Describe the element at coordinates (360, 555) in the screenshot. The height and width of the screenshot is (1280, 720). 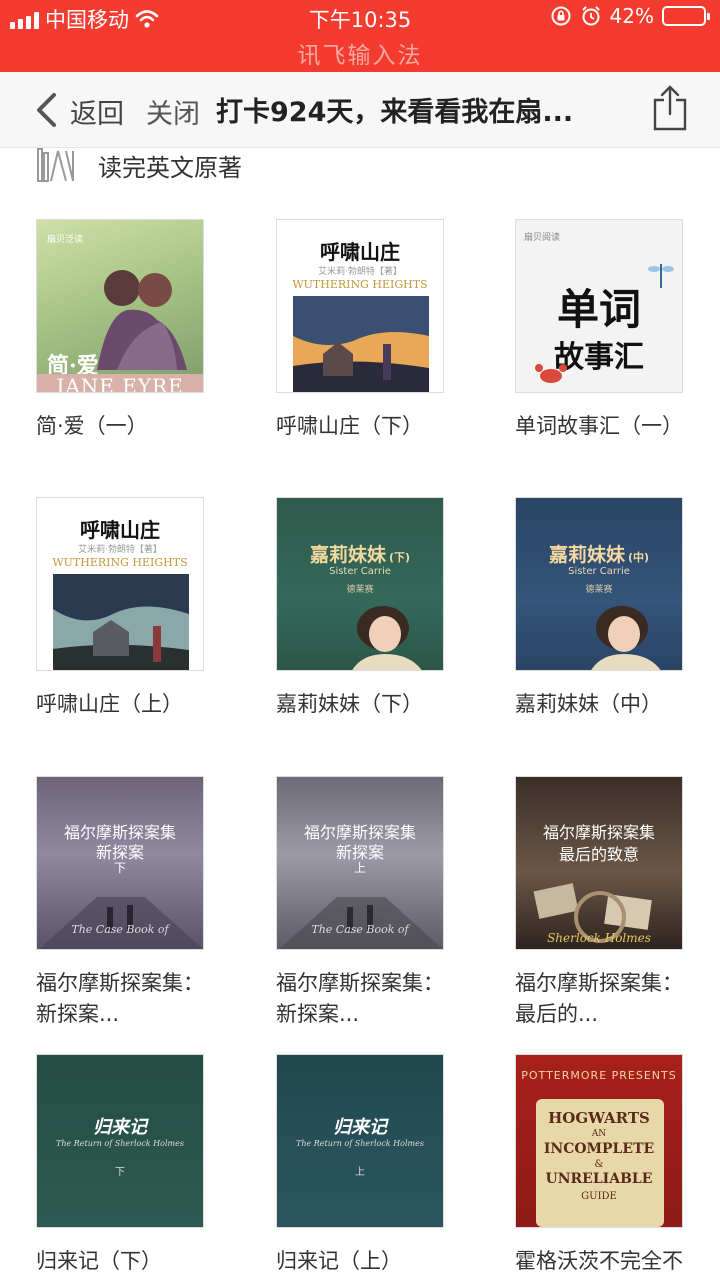
I see `cover-title-cn: 嘉莉妹妹 (下)` at that location.